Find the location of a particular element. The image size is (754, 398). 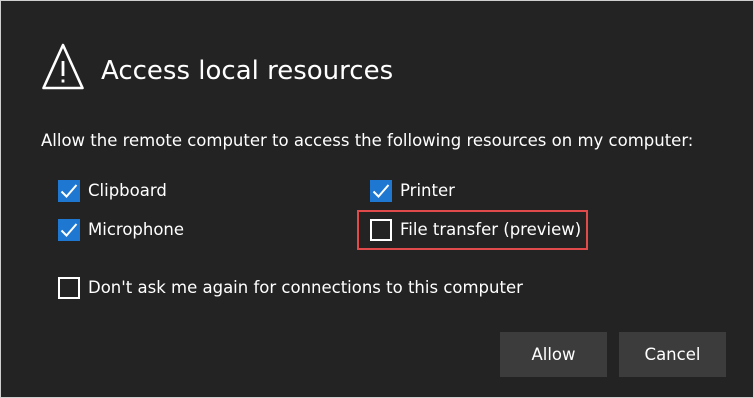

file-transfer-label: File transfer (preview) is located at coordinates (491, 229).